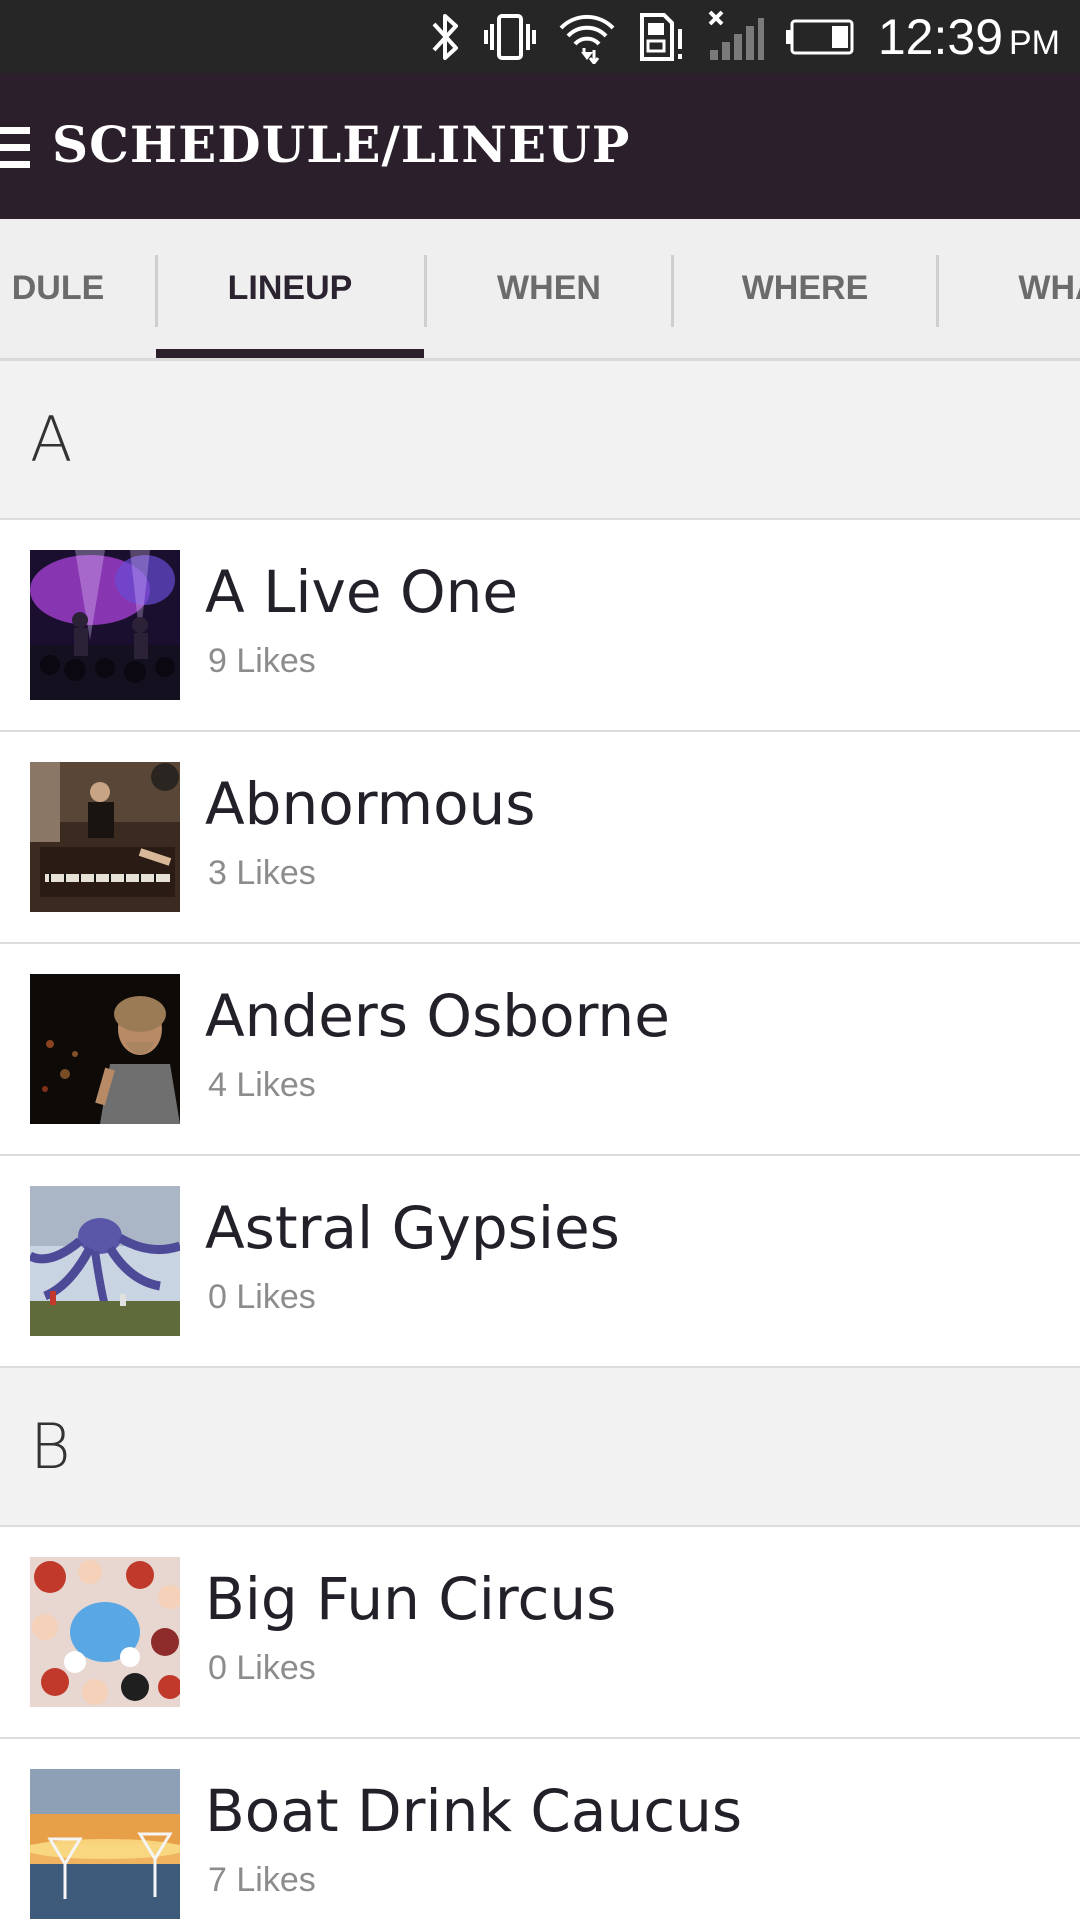 The width and height of the screenshot is (1080, 1920). I want to click on list-item: Anders Osborne 4 Likes, so click(540, 1050).